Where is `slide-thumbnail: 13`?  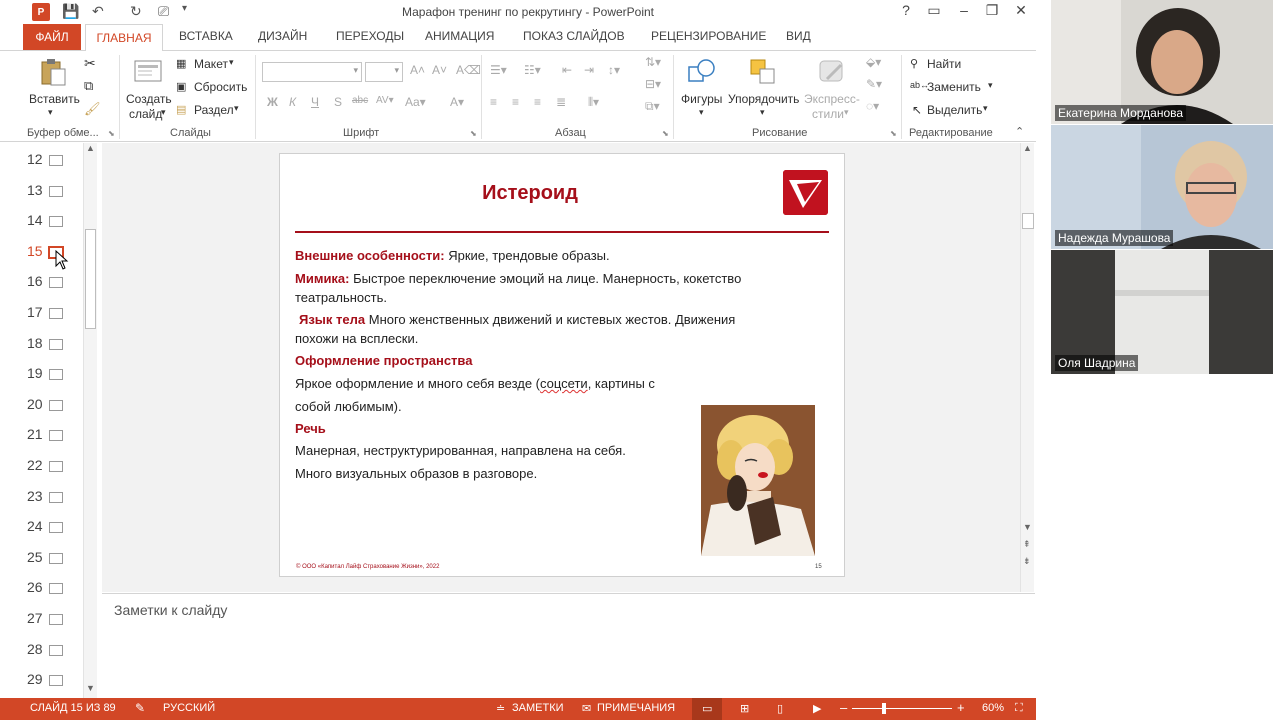
slide-thumbnail: 13 is located at coordinates (53, 192).